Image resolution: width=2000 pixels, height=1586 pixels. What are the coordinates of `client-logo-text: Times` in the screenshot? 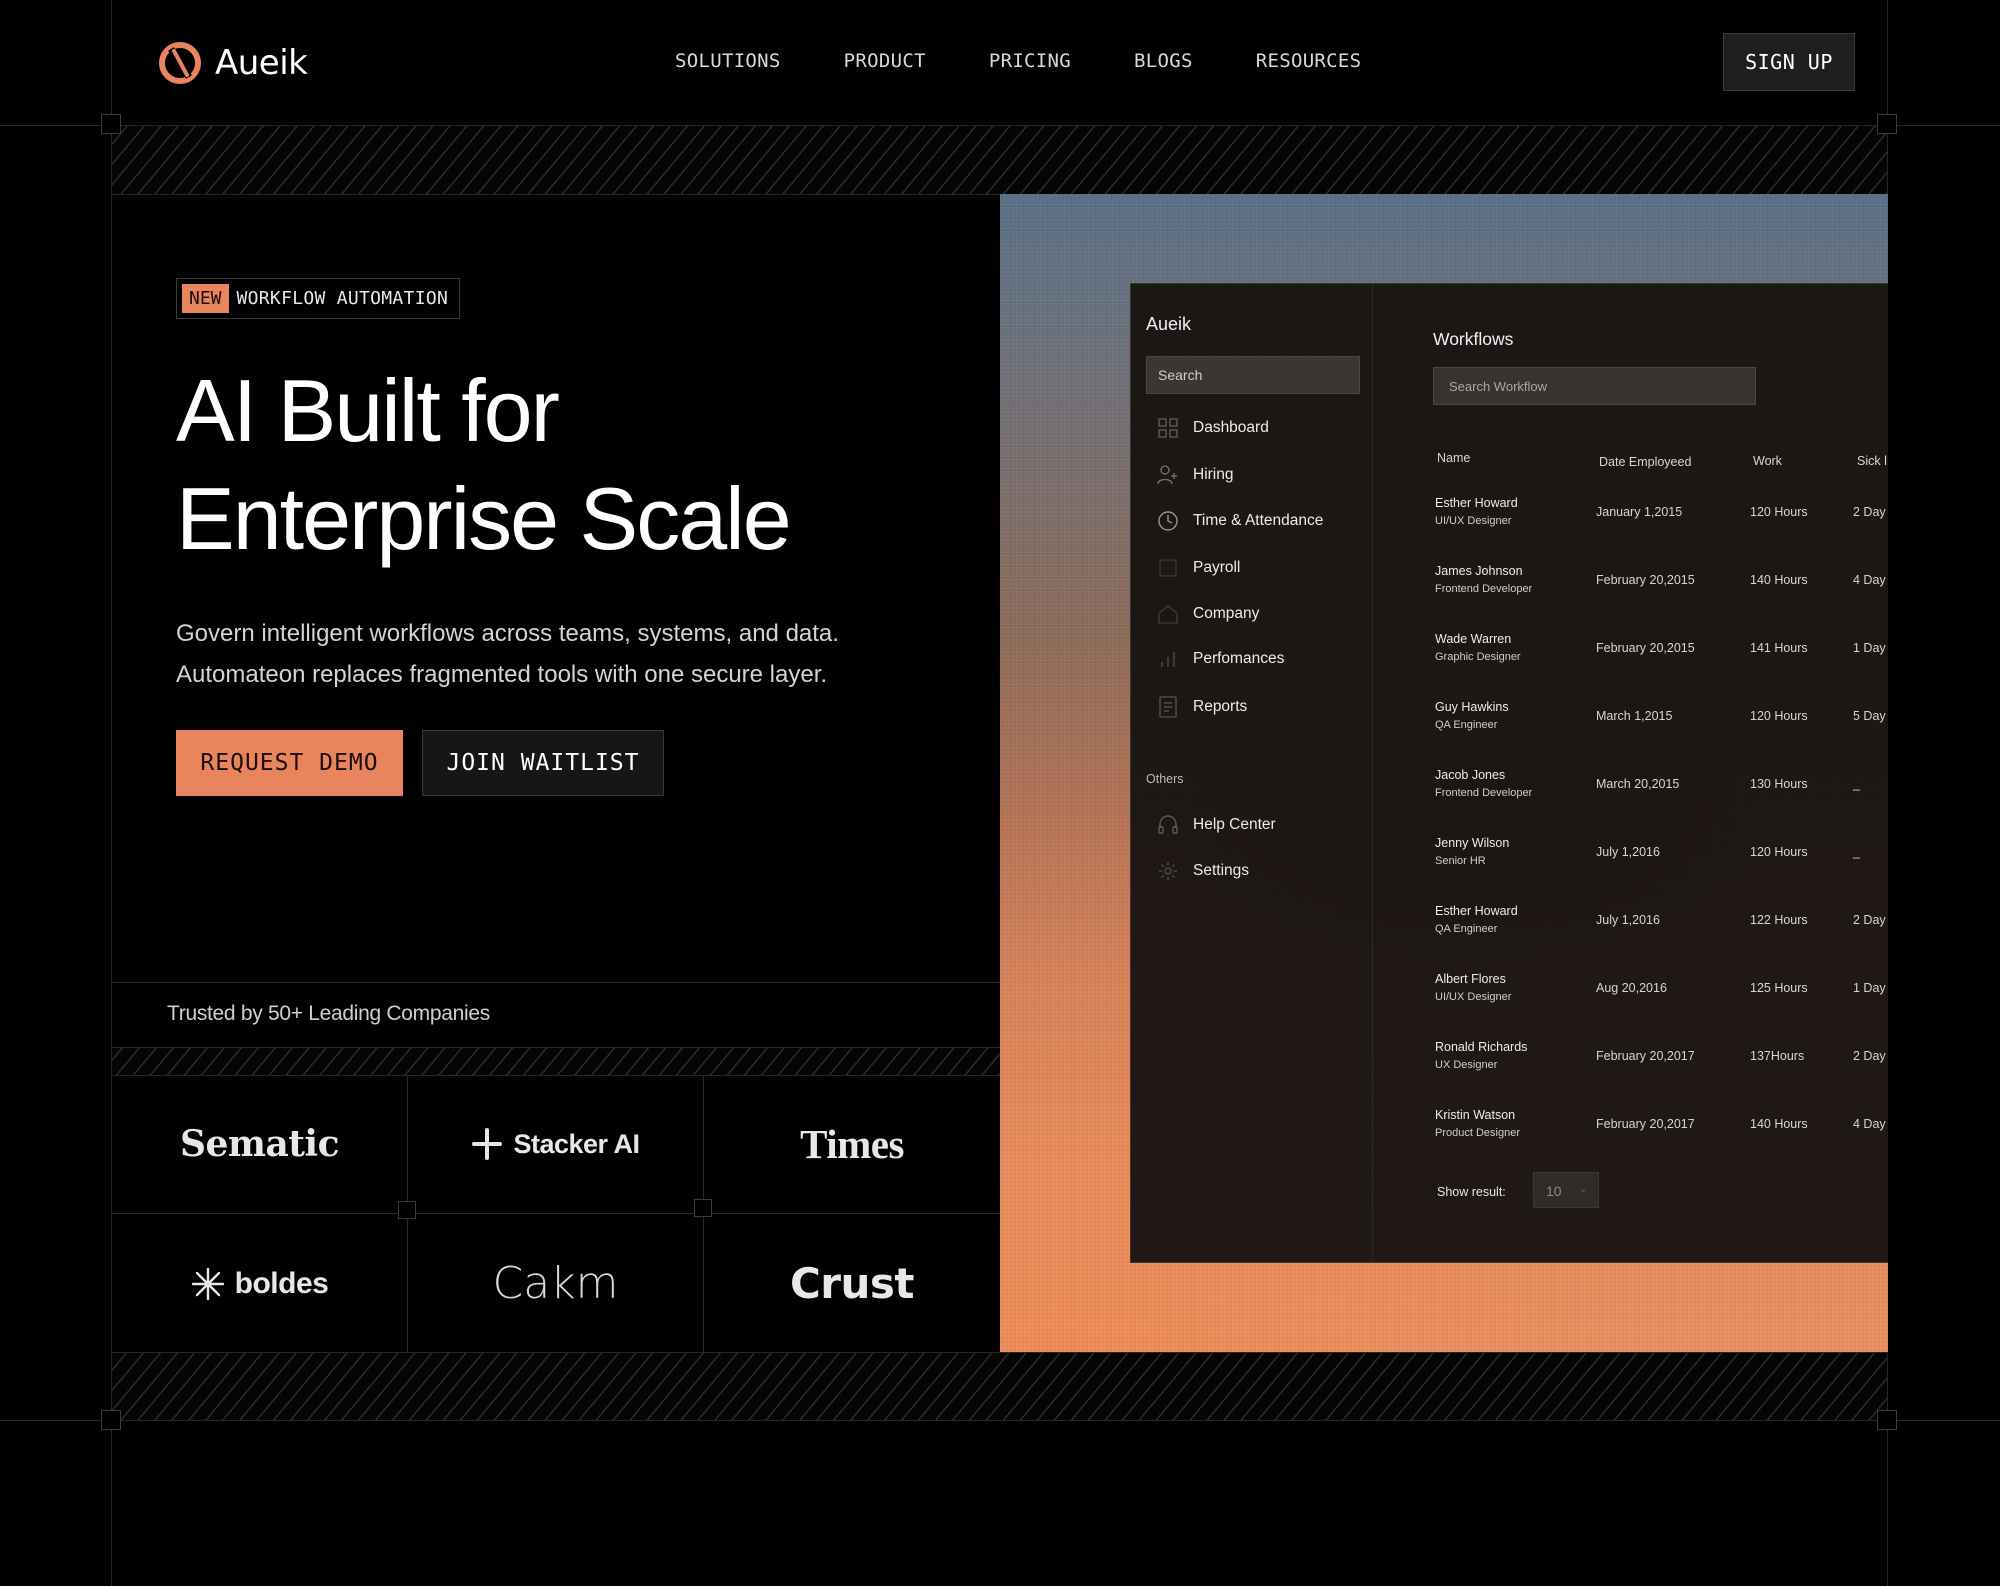 It's located at (852, 1144).